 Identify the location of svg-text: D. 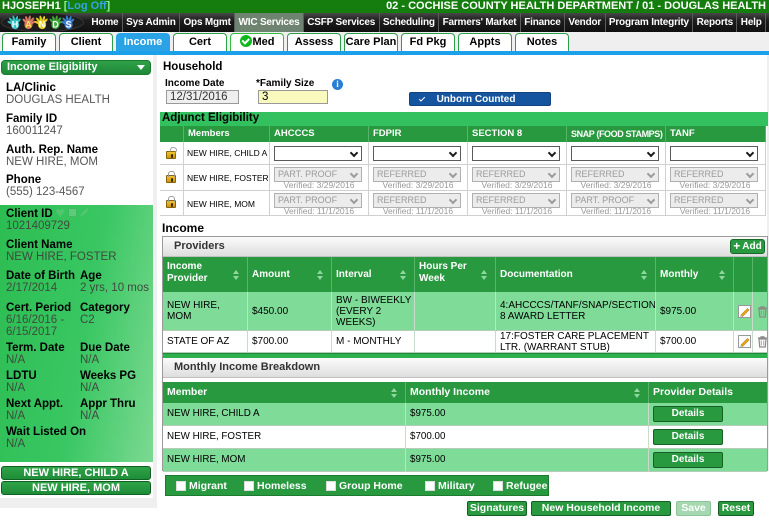
(55, 25).